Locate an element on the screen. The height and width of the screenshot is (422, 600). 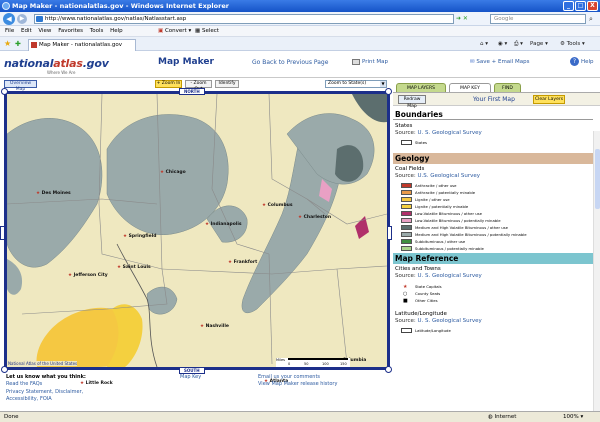
tools-menu: ⚙ Tools ▾ is located at coordinates (572, 44).